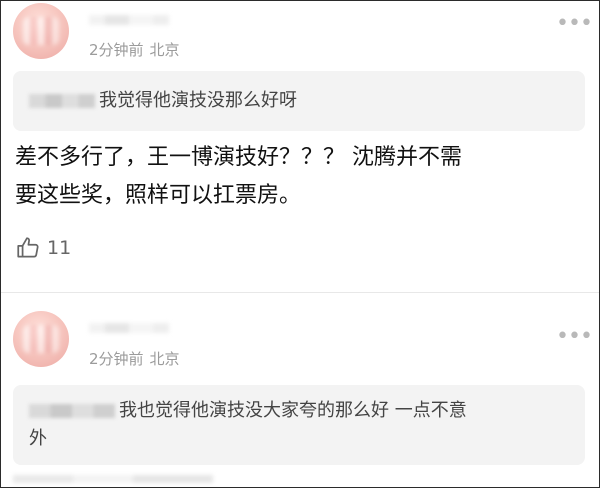 This screenshot has height=488, width=600. What do you see at coordinates (158, 195) in the screenshot?
I see `comment-text-line: 要这些奖，照样可以扛票房。` at bounding box center [158, 195].